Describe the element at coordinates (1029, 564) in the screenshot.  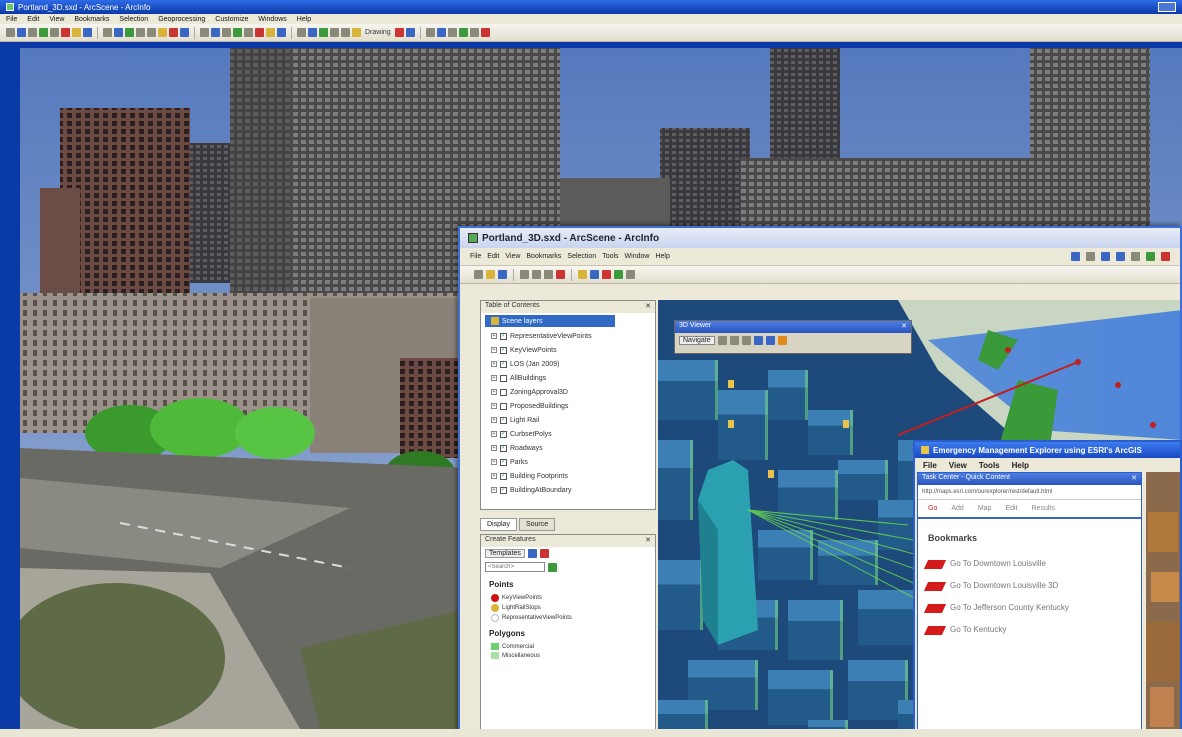
I see `bookmark-item: Go To Downtown Louisville` at that location.